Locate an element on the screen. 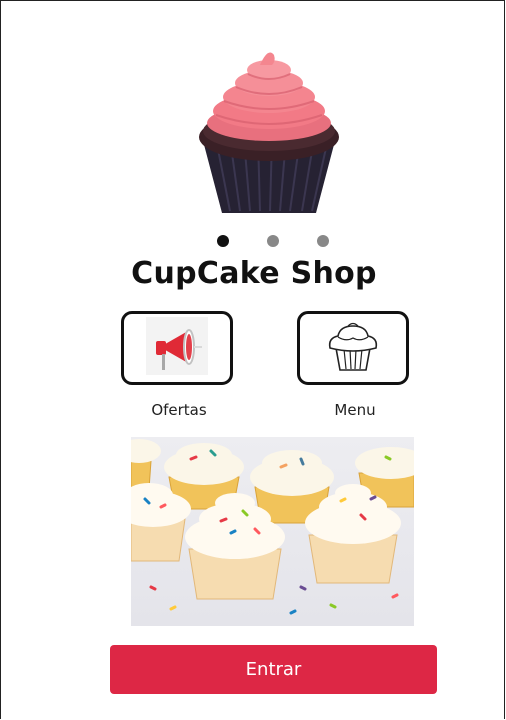 This screenshot has width=506, height=720. enter-button: Entrar is located at coordinates (273, 669).